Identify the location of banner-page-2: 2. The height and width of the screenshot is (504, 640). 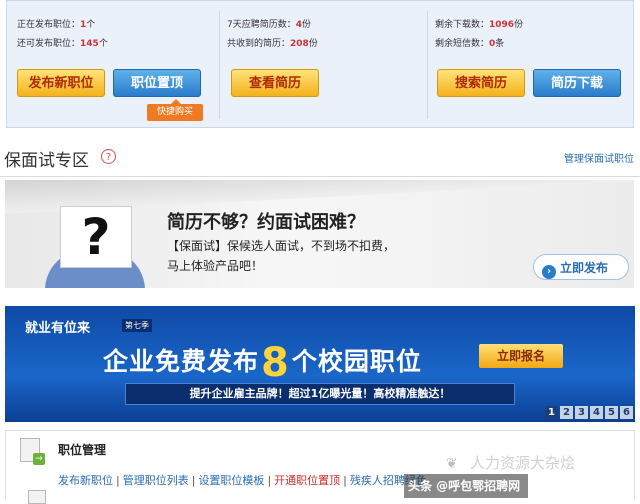
(566, 412).